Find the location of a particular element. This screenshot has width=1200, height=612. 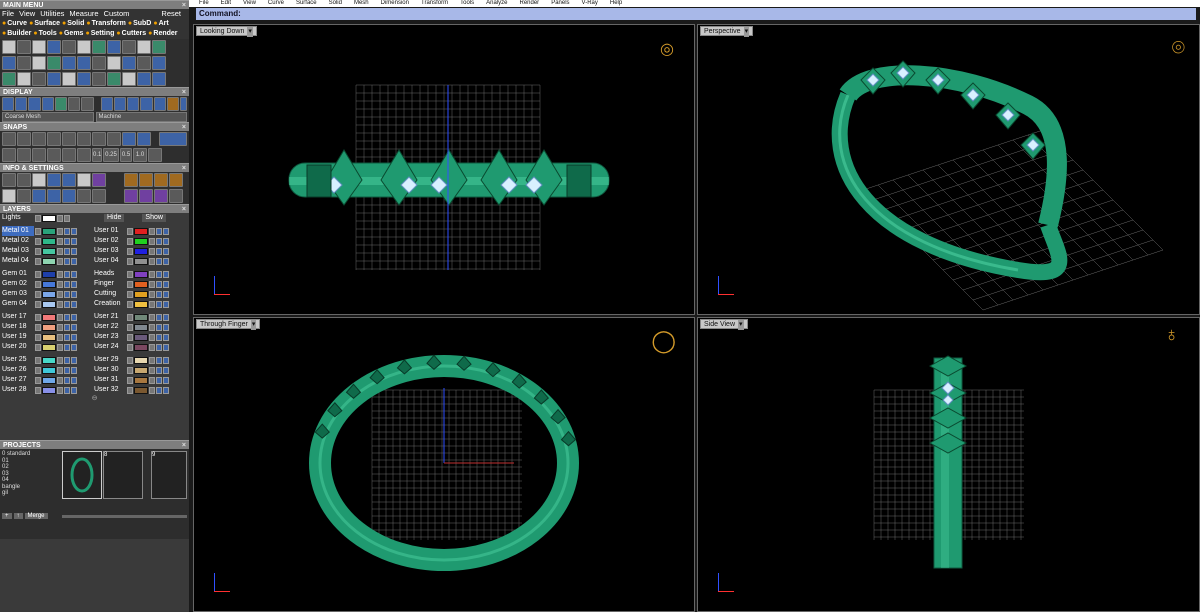

menu-measure: Measure is located at coordinates (83, 14).